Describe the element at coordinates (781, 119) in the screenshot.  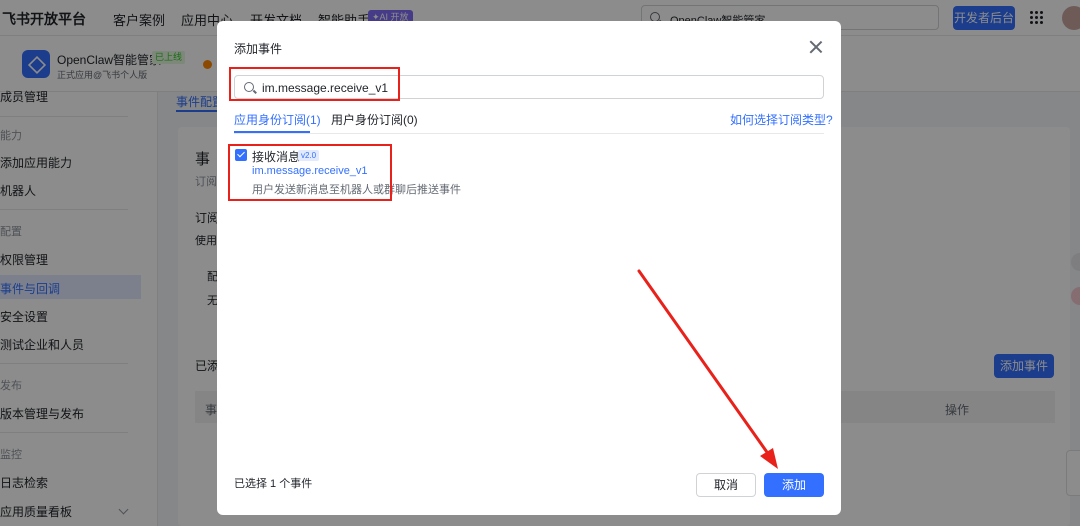
I see `subscription-type-help-link: 如何选择订阅类型?` at that location.